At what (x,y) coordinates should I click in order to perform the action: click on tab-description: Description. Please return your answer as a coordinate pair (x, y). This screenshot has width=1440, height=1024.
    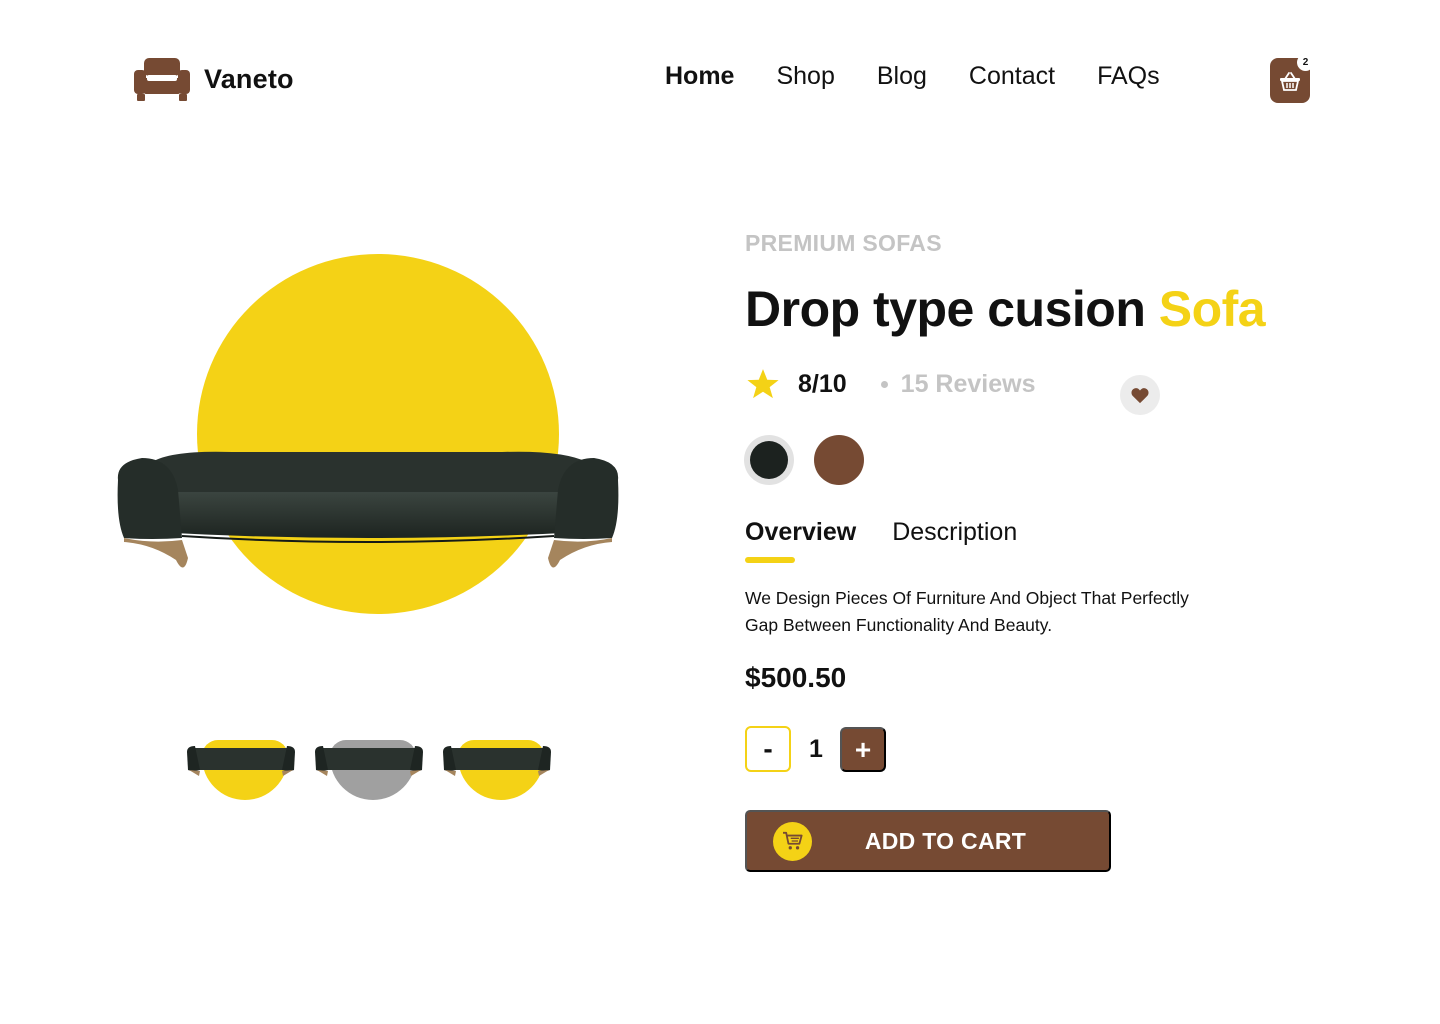
    Looking at the image, I should click on (954, 537).